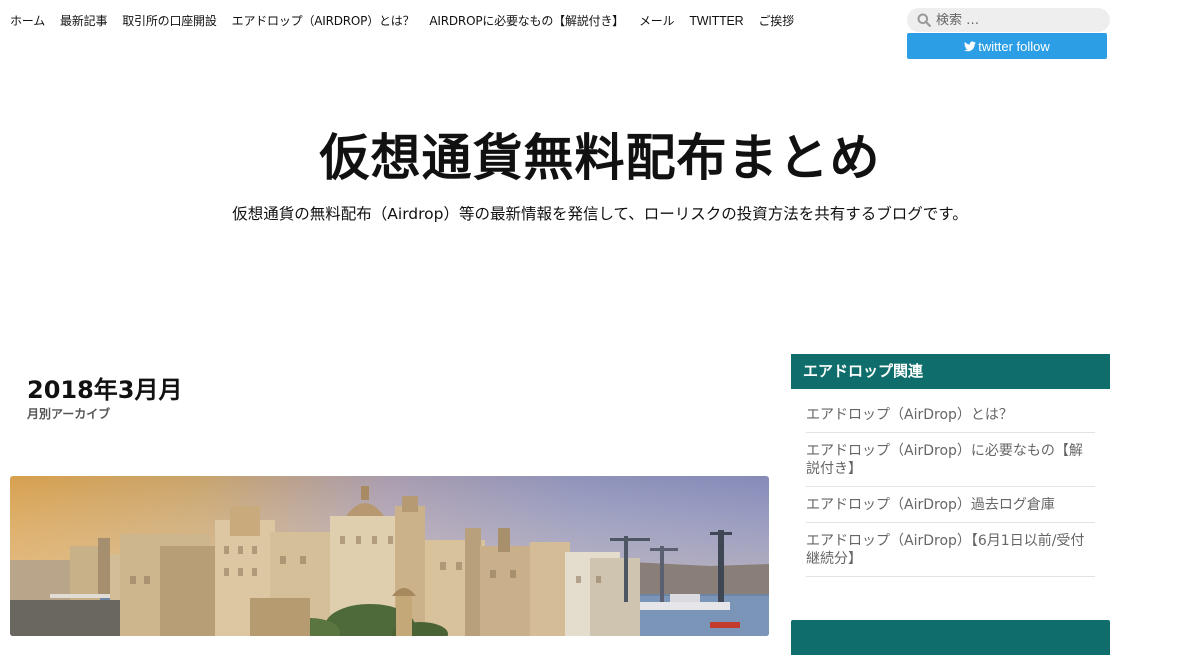 The width and height of the screenshot is (1200, 655). What do you see at coordinates (83, 20) in the screenshot?
I see `nav-item-latest-posts: 最新記事` at bounding box center [83, 20].